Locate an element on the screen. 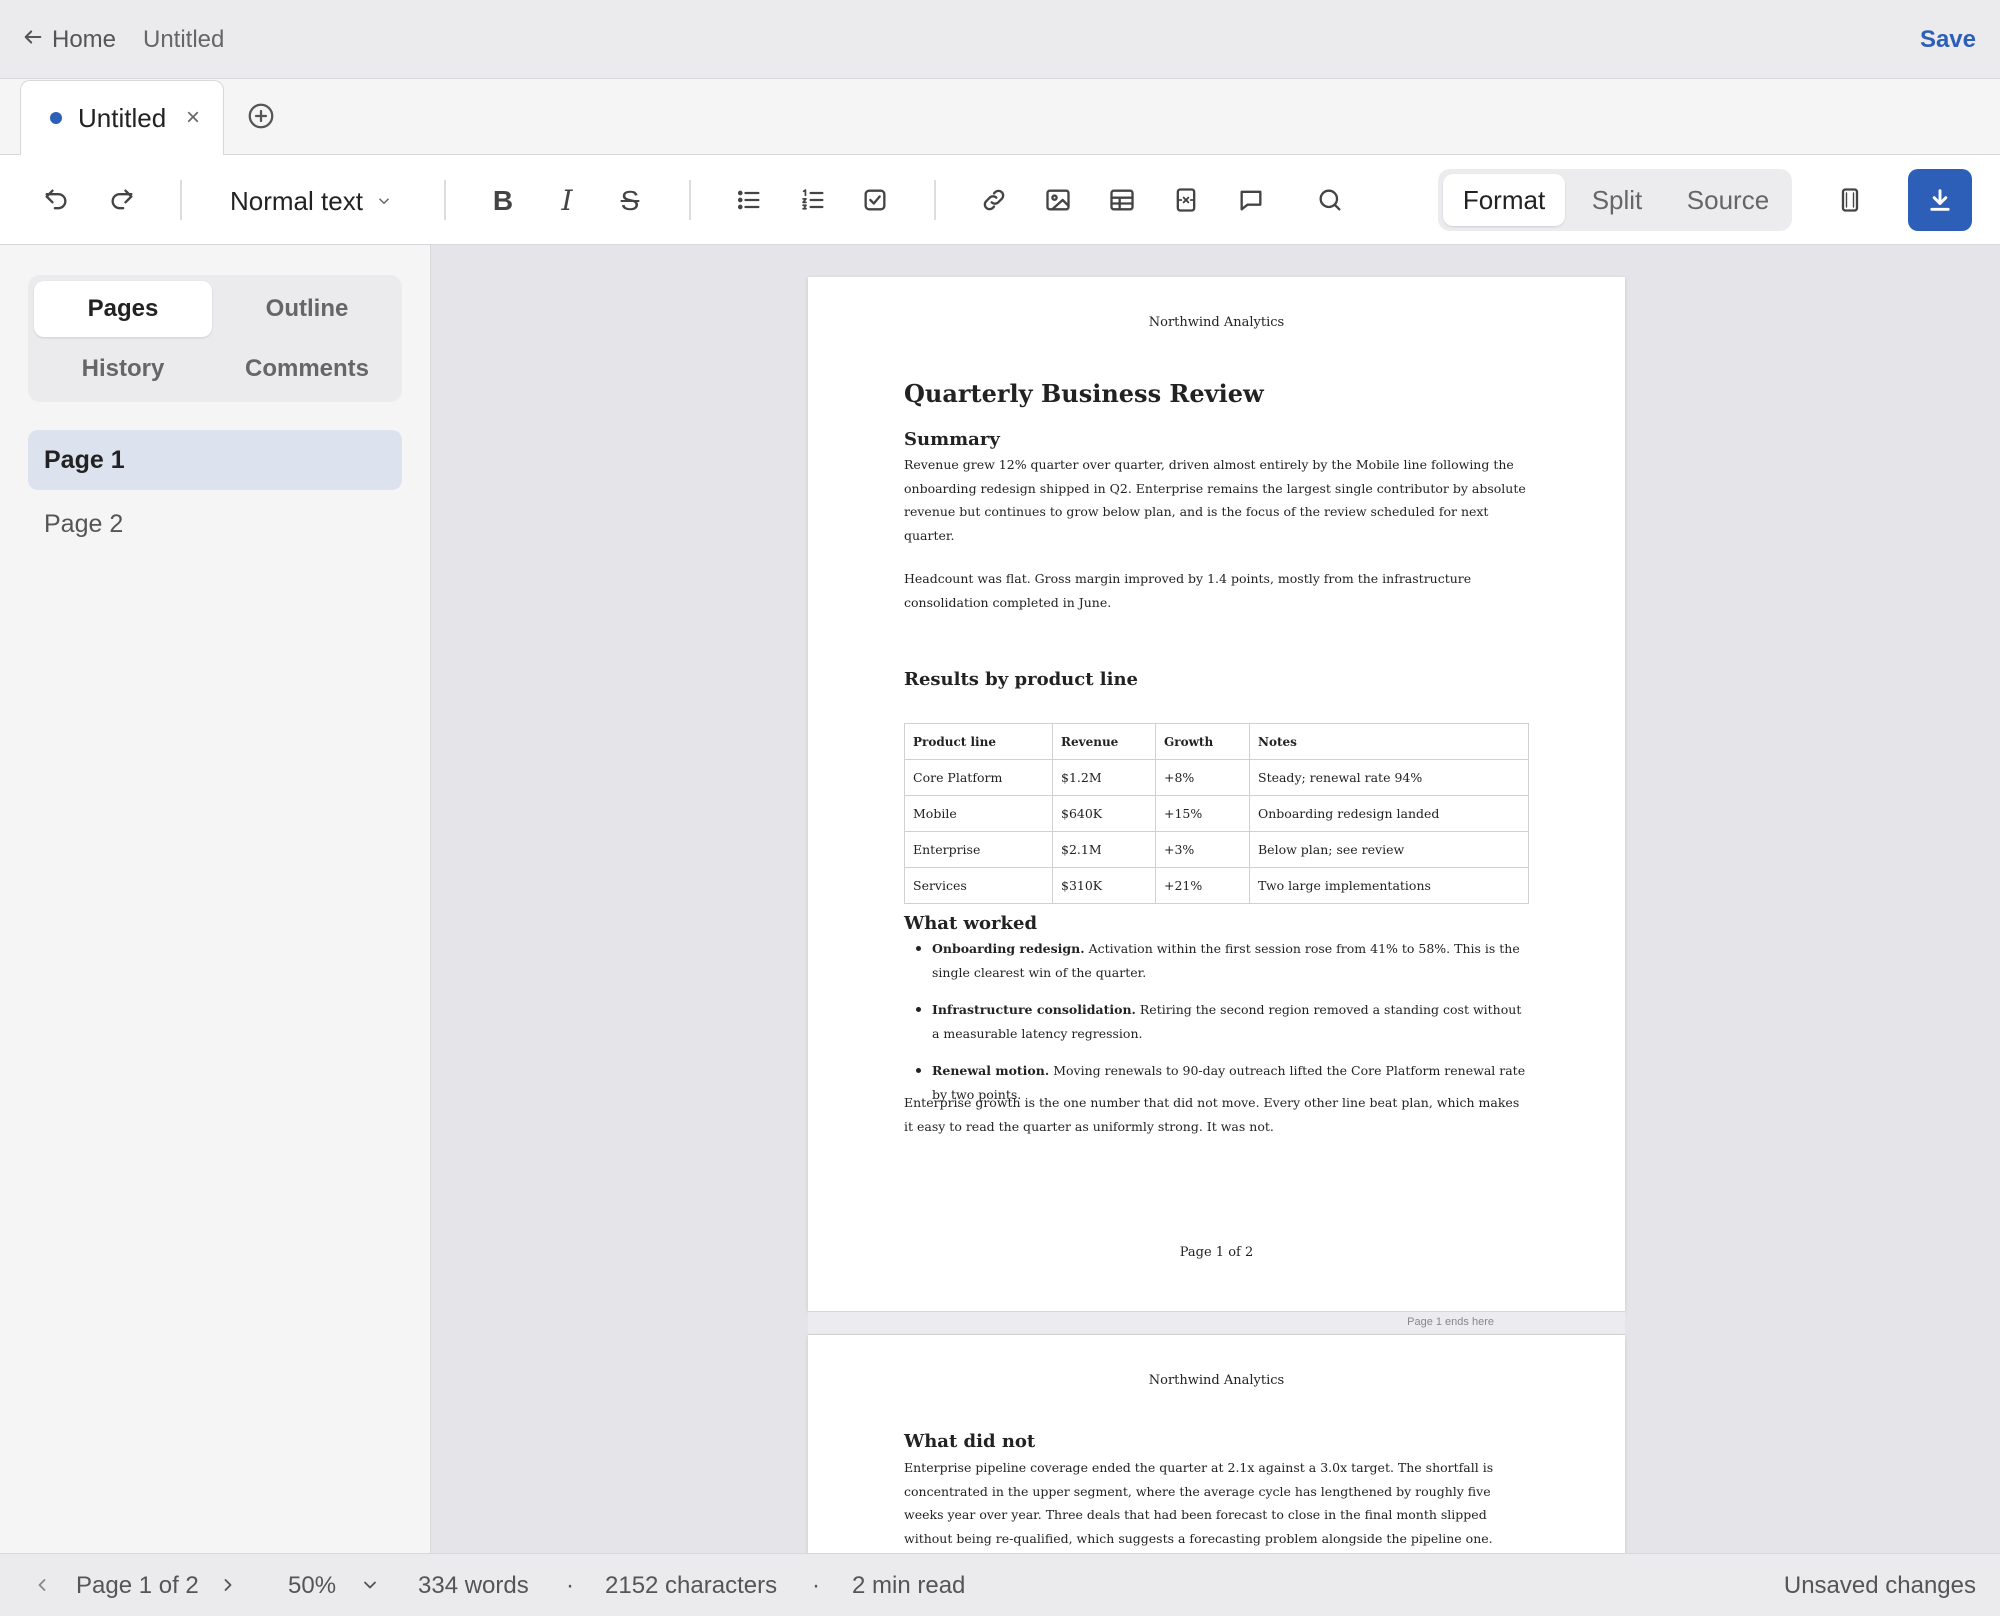 This screenshot has height=1616, width=2000. table-cell: +15% is located at coordinates (1202, 813).